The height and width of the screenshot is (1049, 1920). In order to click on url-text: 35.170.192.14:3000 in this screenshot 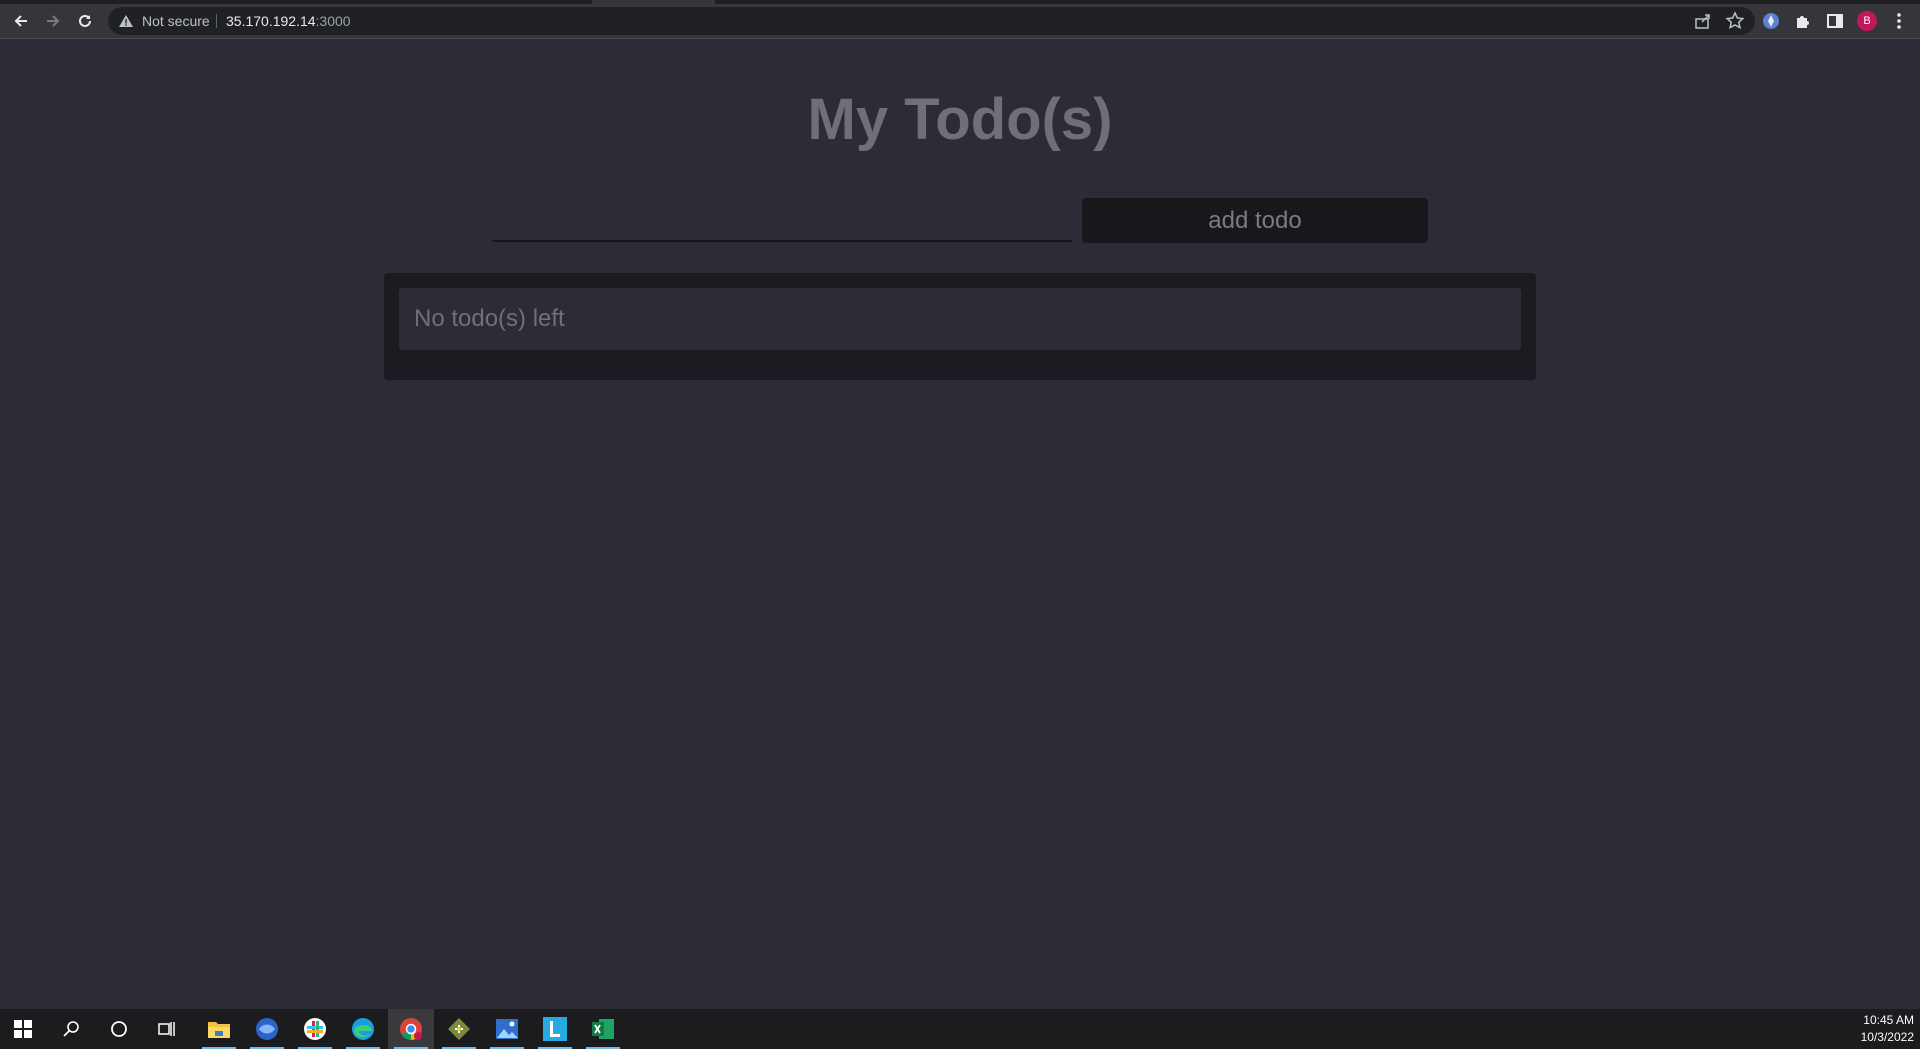, I will do `click(288, 21)`.